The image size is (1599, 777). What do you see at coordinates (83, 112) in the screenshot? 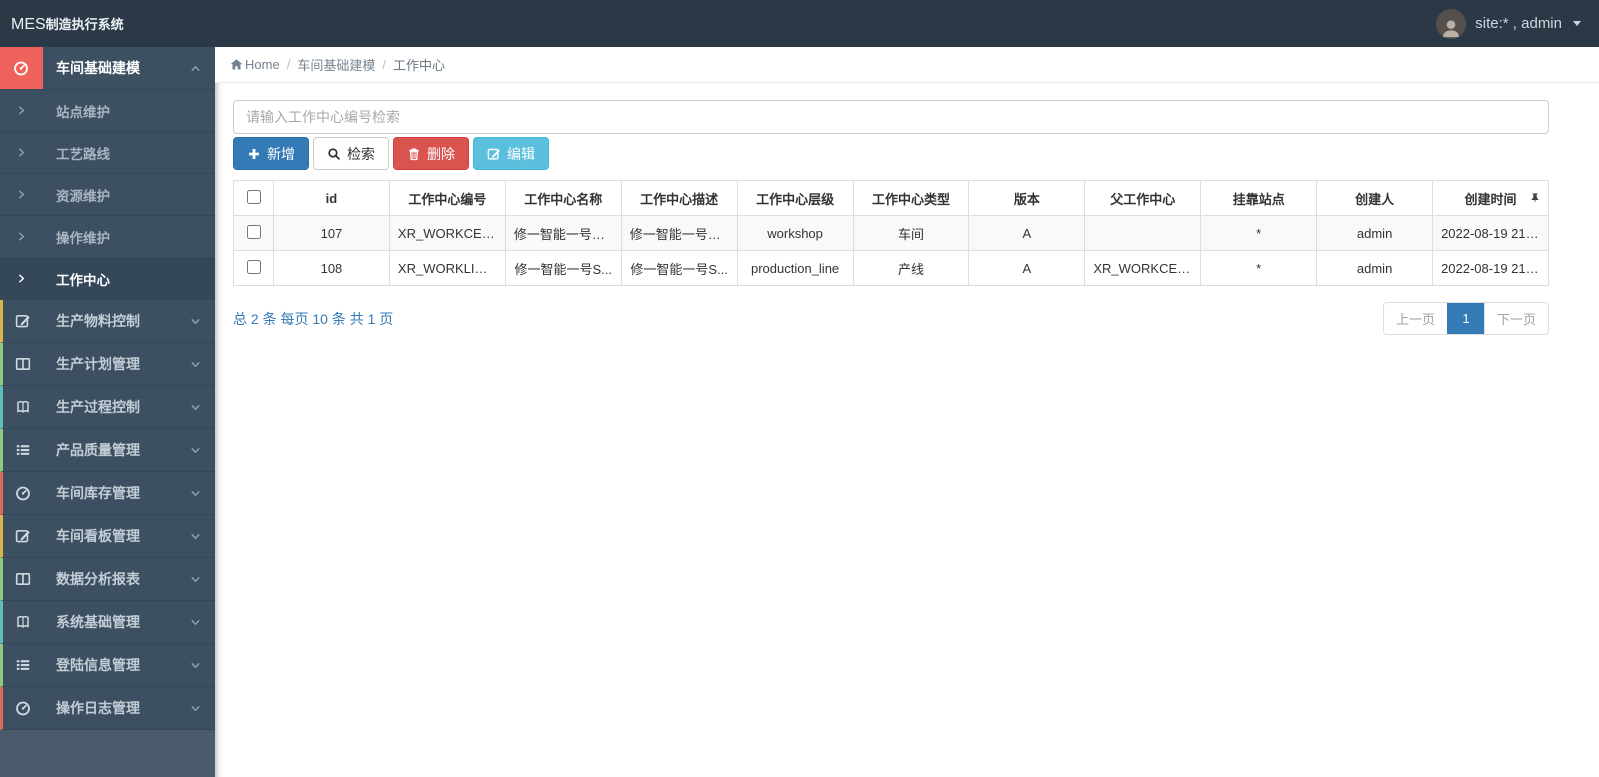
I see `sidebar-item-label: 站点维护` at bounding box center [83, 112].